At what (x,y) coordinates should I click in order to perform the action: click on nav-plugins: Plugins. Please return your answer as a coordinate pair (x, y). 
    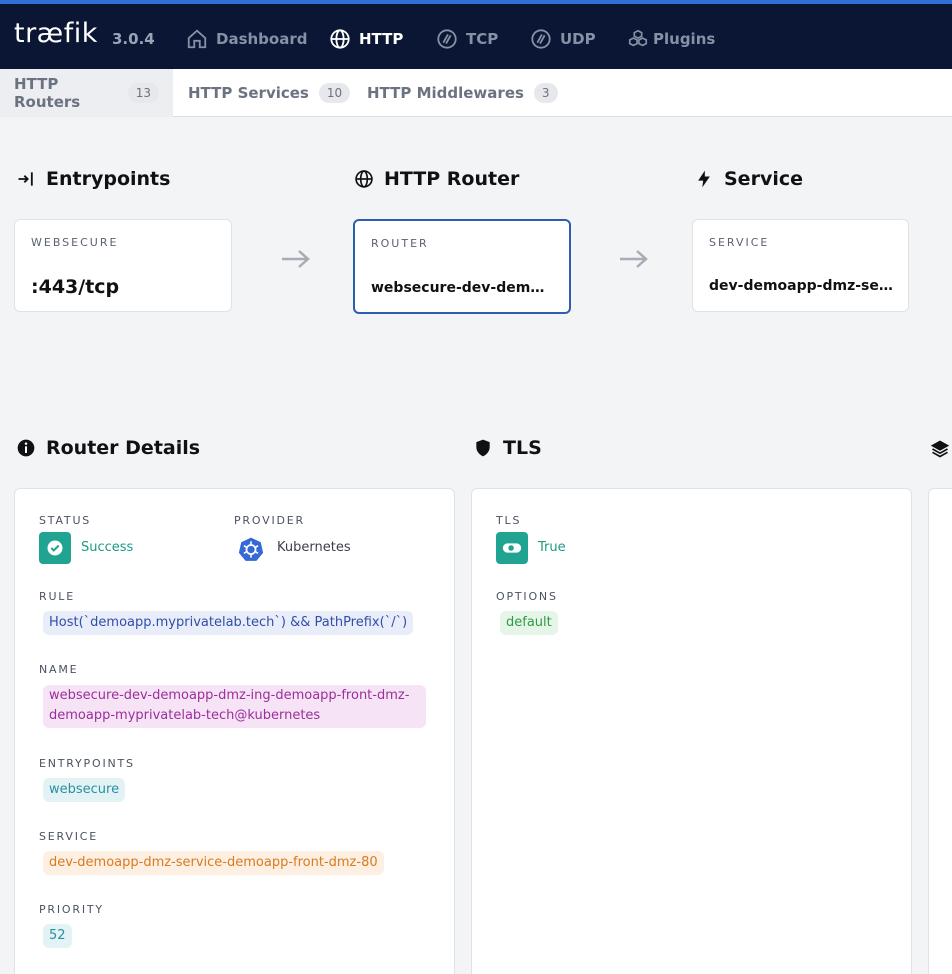
    Looking at the image, I should click on (671, 39).